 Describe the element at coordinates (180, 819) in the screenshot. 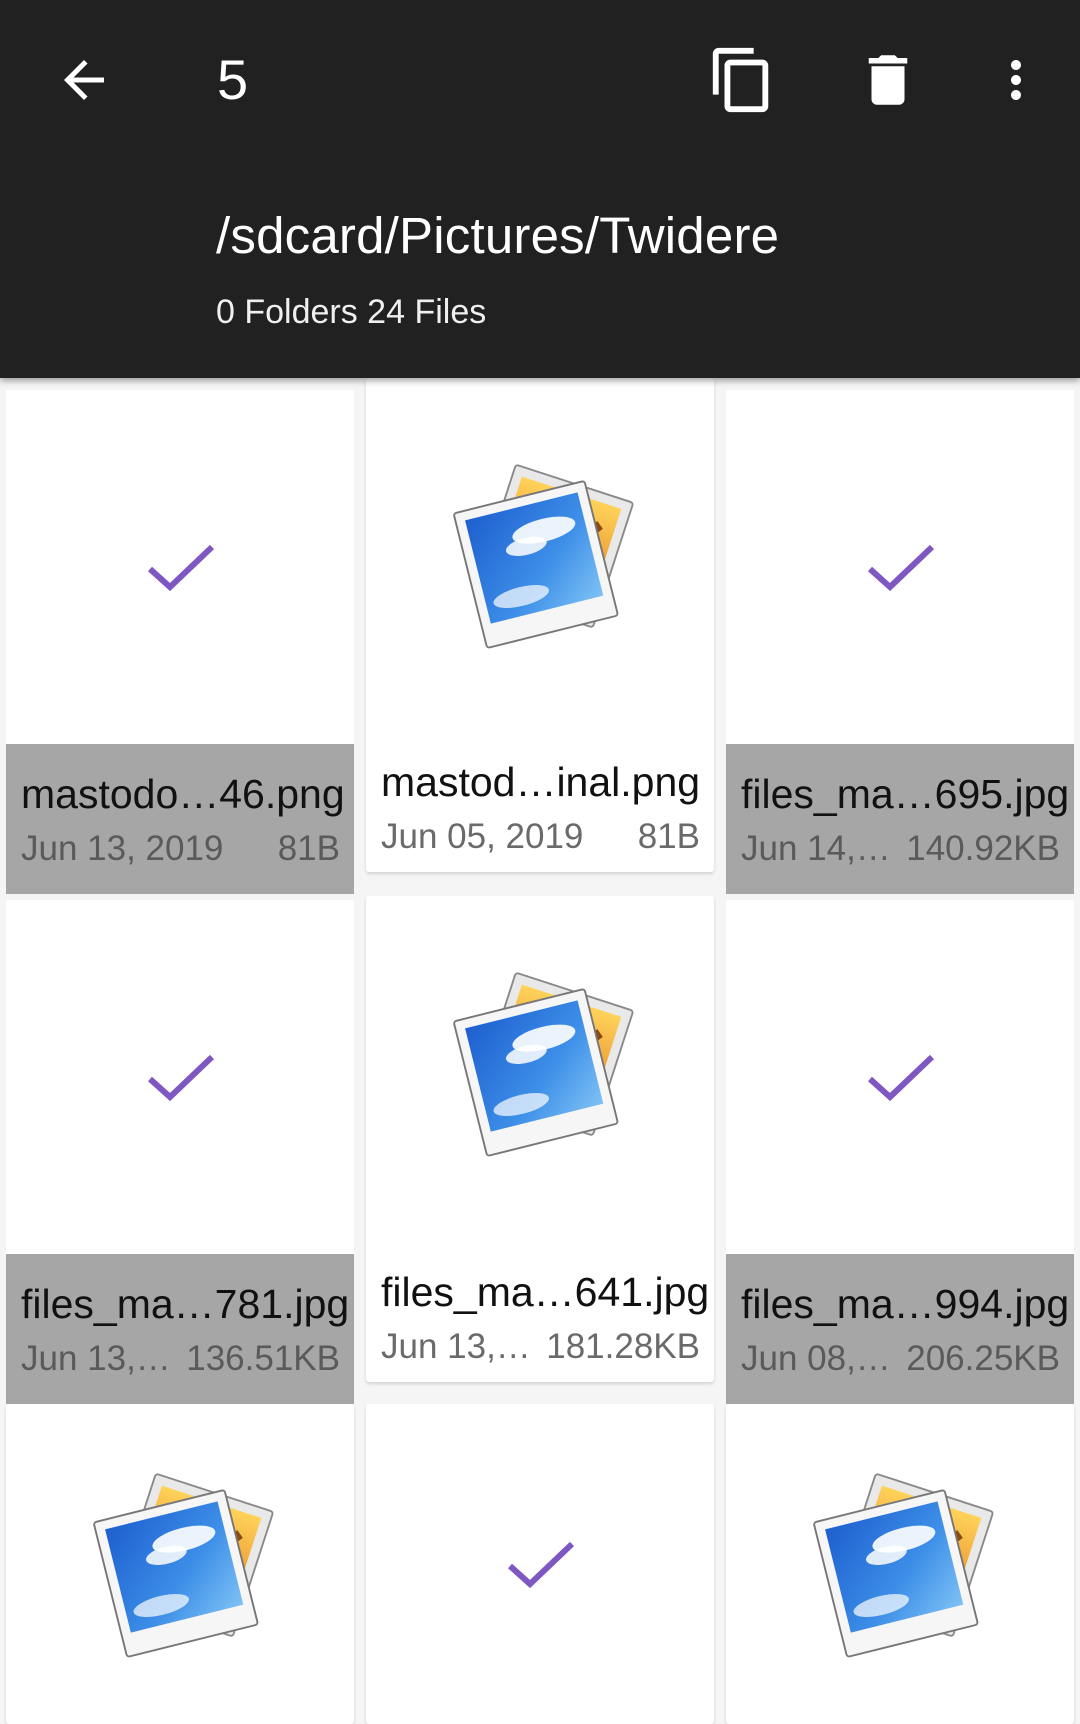

I see `file-info: mastodo…46.png Jun 13, 2019 81B` at that location.